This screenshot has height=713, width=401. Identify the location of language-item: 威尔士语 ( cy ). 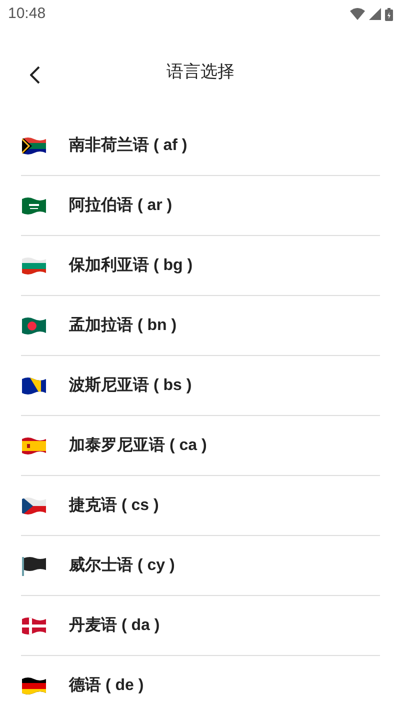
(200, 566).